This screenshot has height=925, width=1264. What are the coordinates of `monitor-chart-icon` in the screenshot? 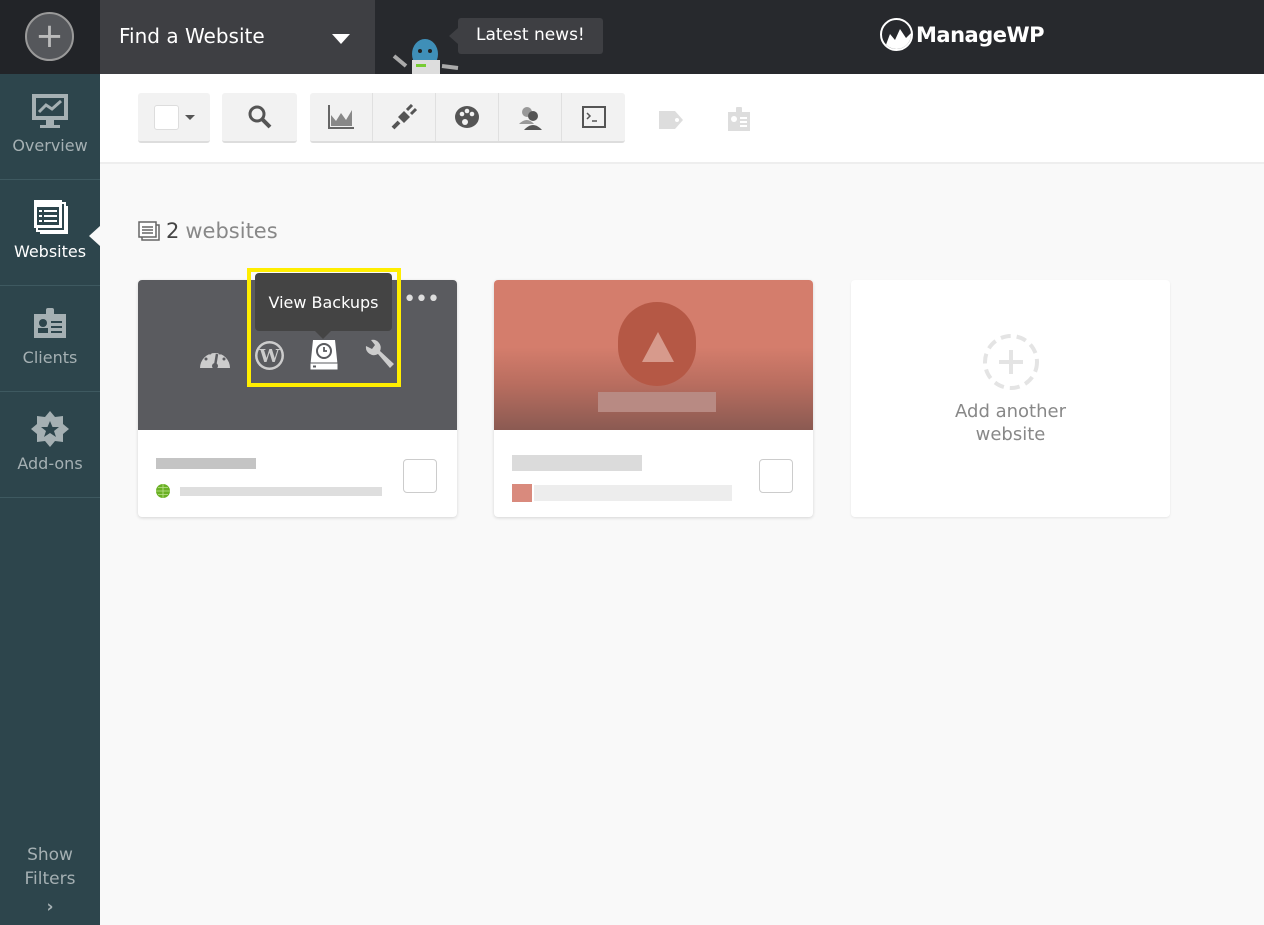 It's located at (50, 111).